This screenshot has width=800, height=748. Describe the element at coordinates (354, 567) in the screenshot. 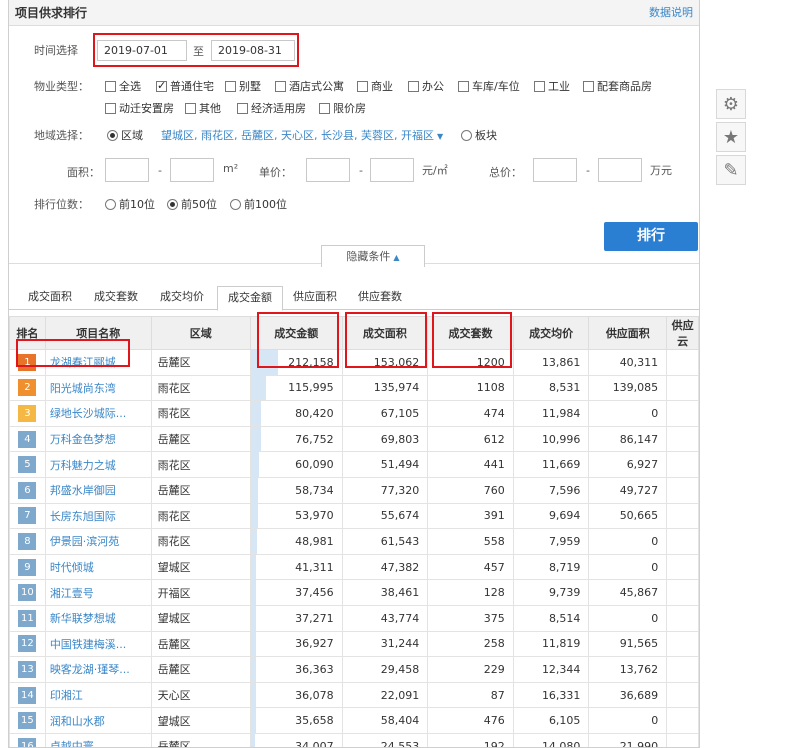

I see `table-row: 9 时代倾城 望城区 41,311 47,382 457 8,719 0` at that location.